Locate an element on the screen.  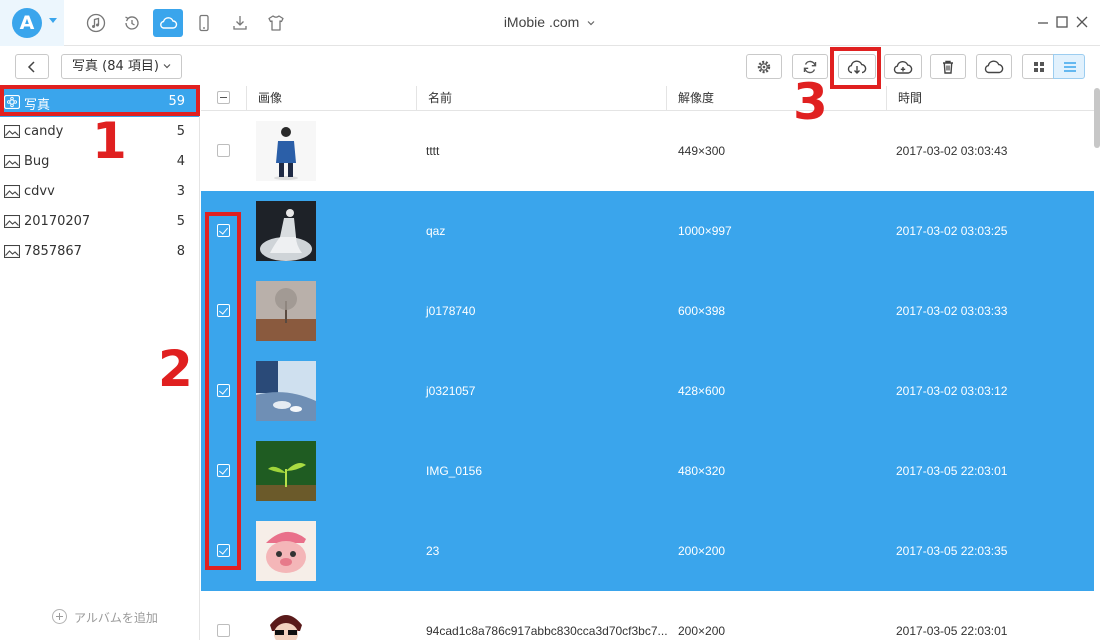
cloud-transfer-button is located at coordinates (994, 66).